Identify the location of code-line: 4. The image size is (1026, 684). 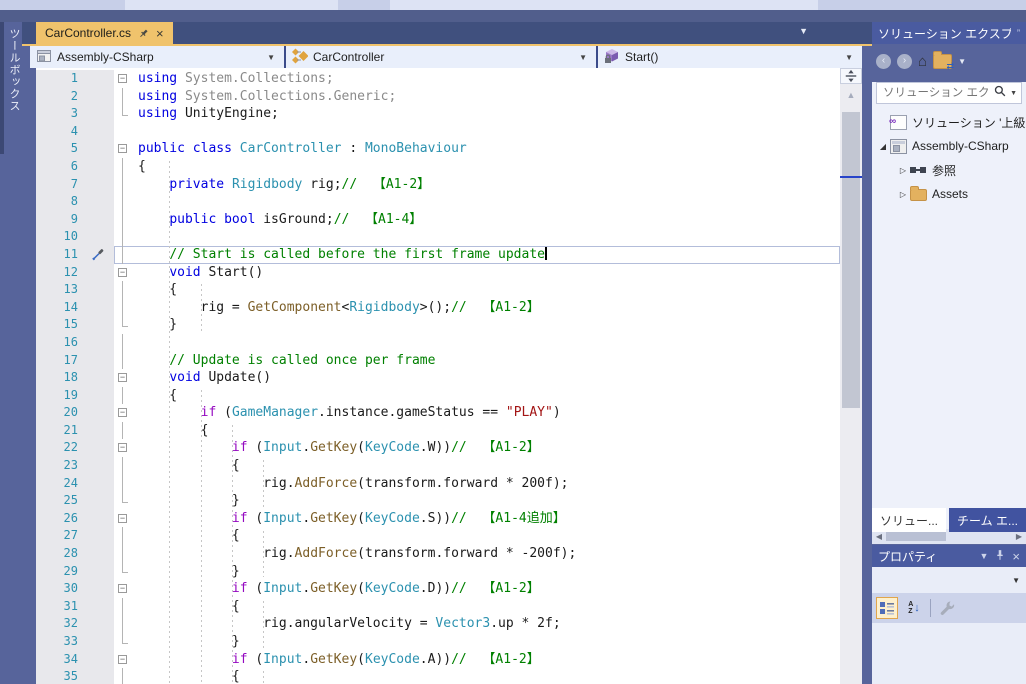
(438, 131).